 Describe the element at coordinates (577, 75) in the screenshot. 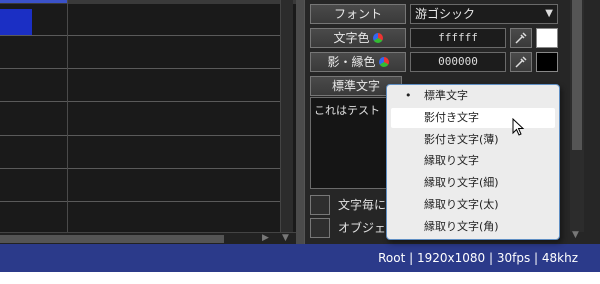

I see `panel-scroll-thumb` at that location.